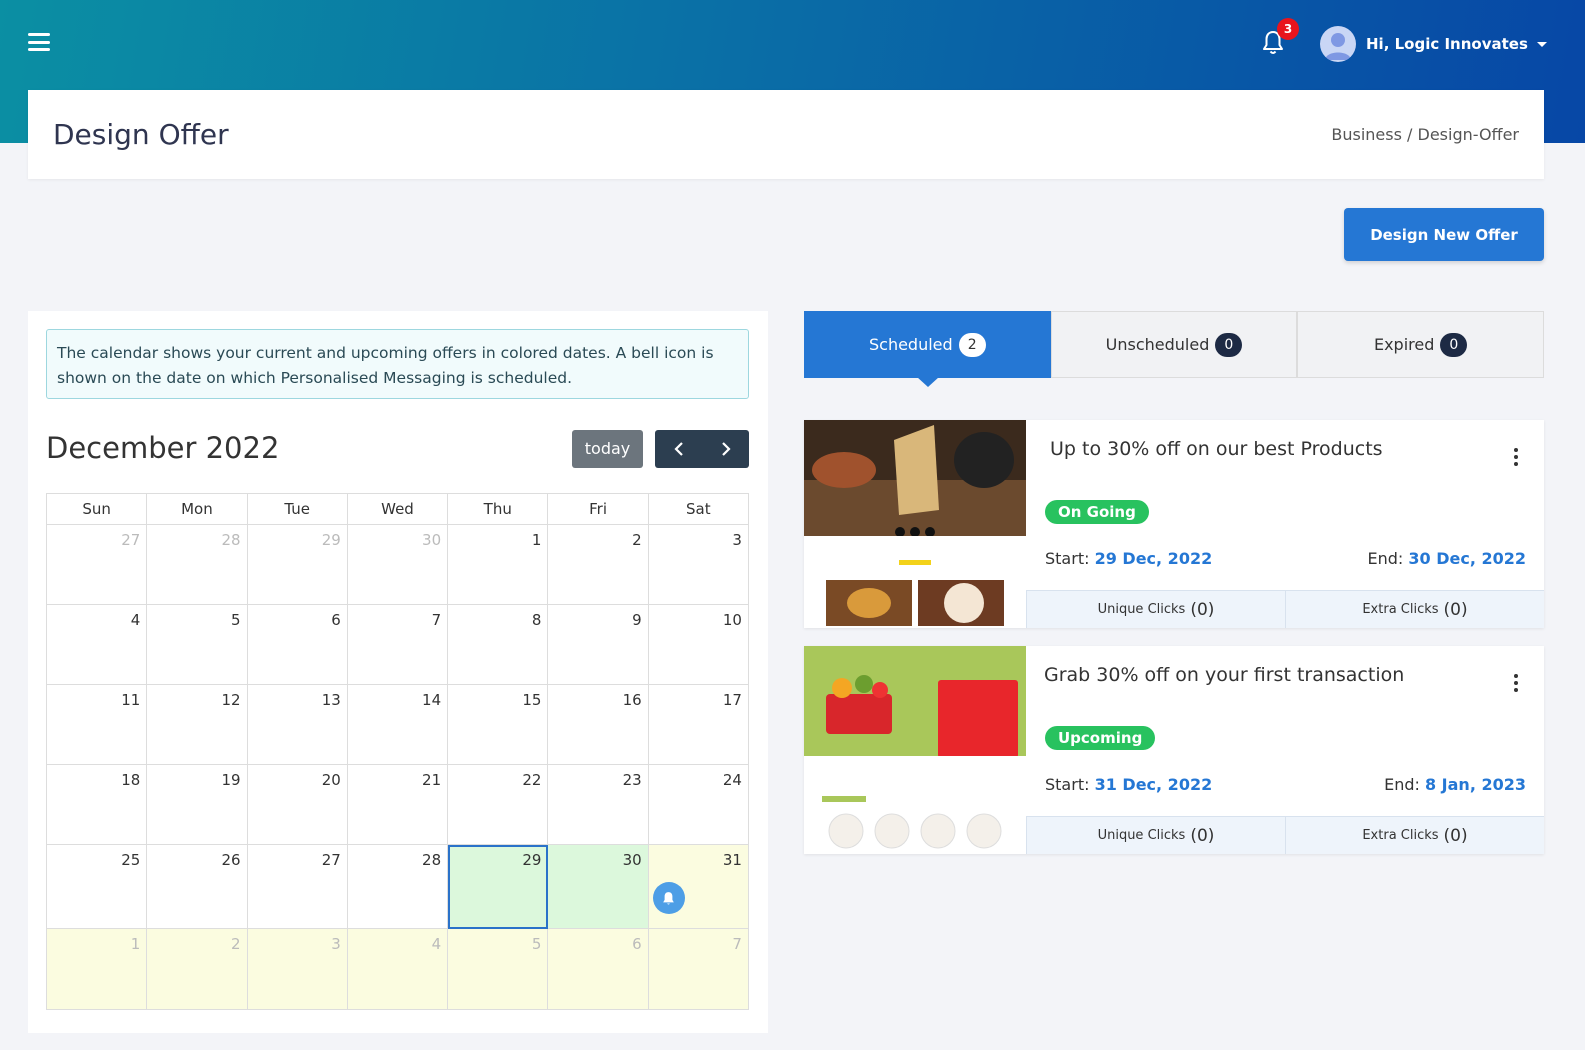 The height and width of the screenshot is (1050, 1585). I want to click on calendar-day: 29, so click(297, 565).